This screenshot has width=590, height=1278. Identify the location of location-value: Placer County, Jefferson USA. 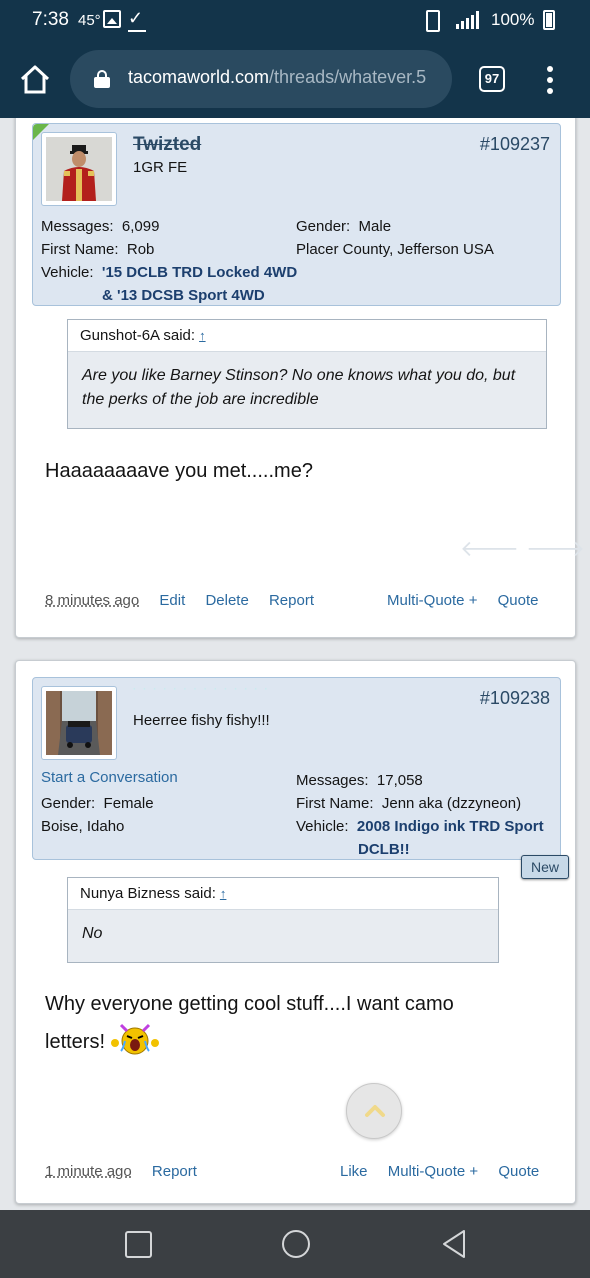
(395, 249).